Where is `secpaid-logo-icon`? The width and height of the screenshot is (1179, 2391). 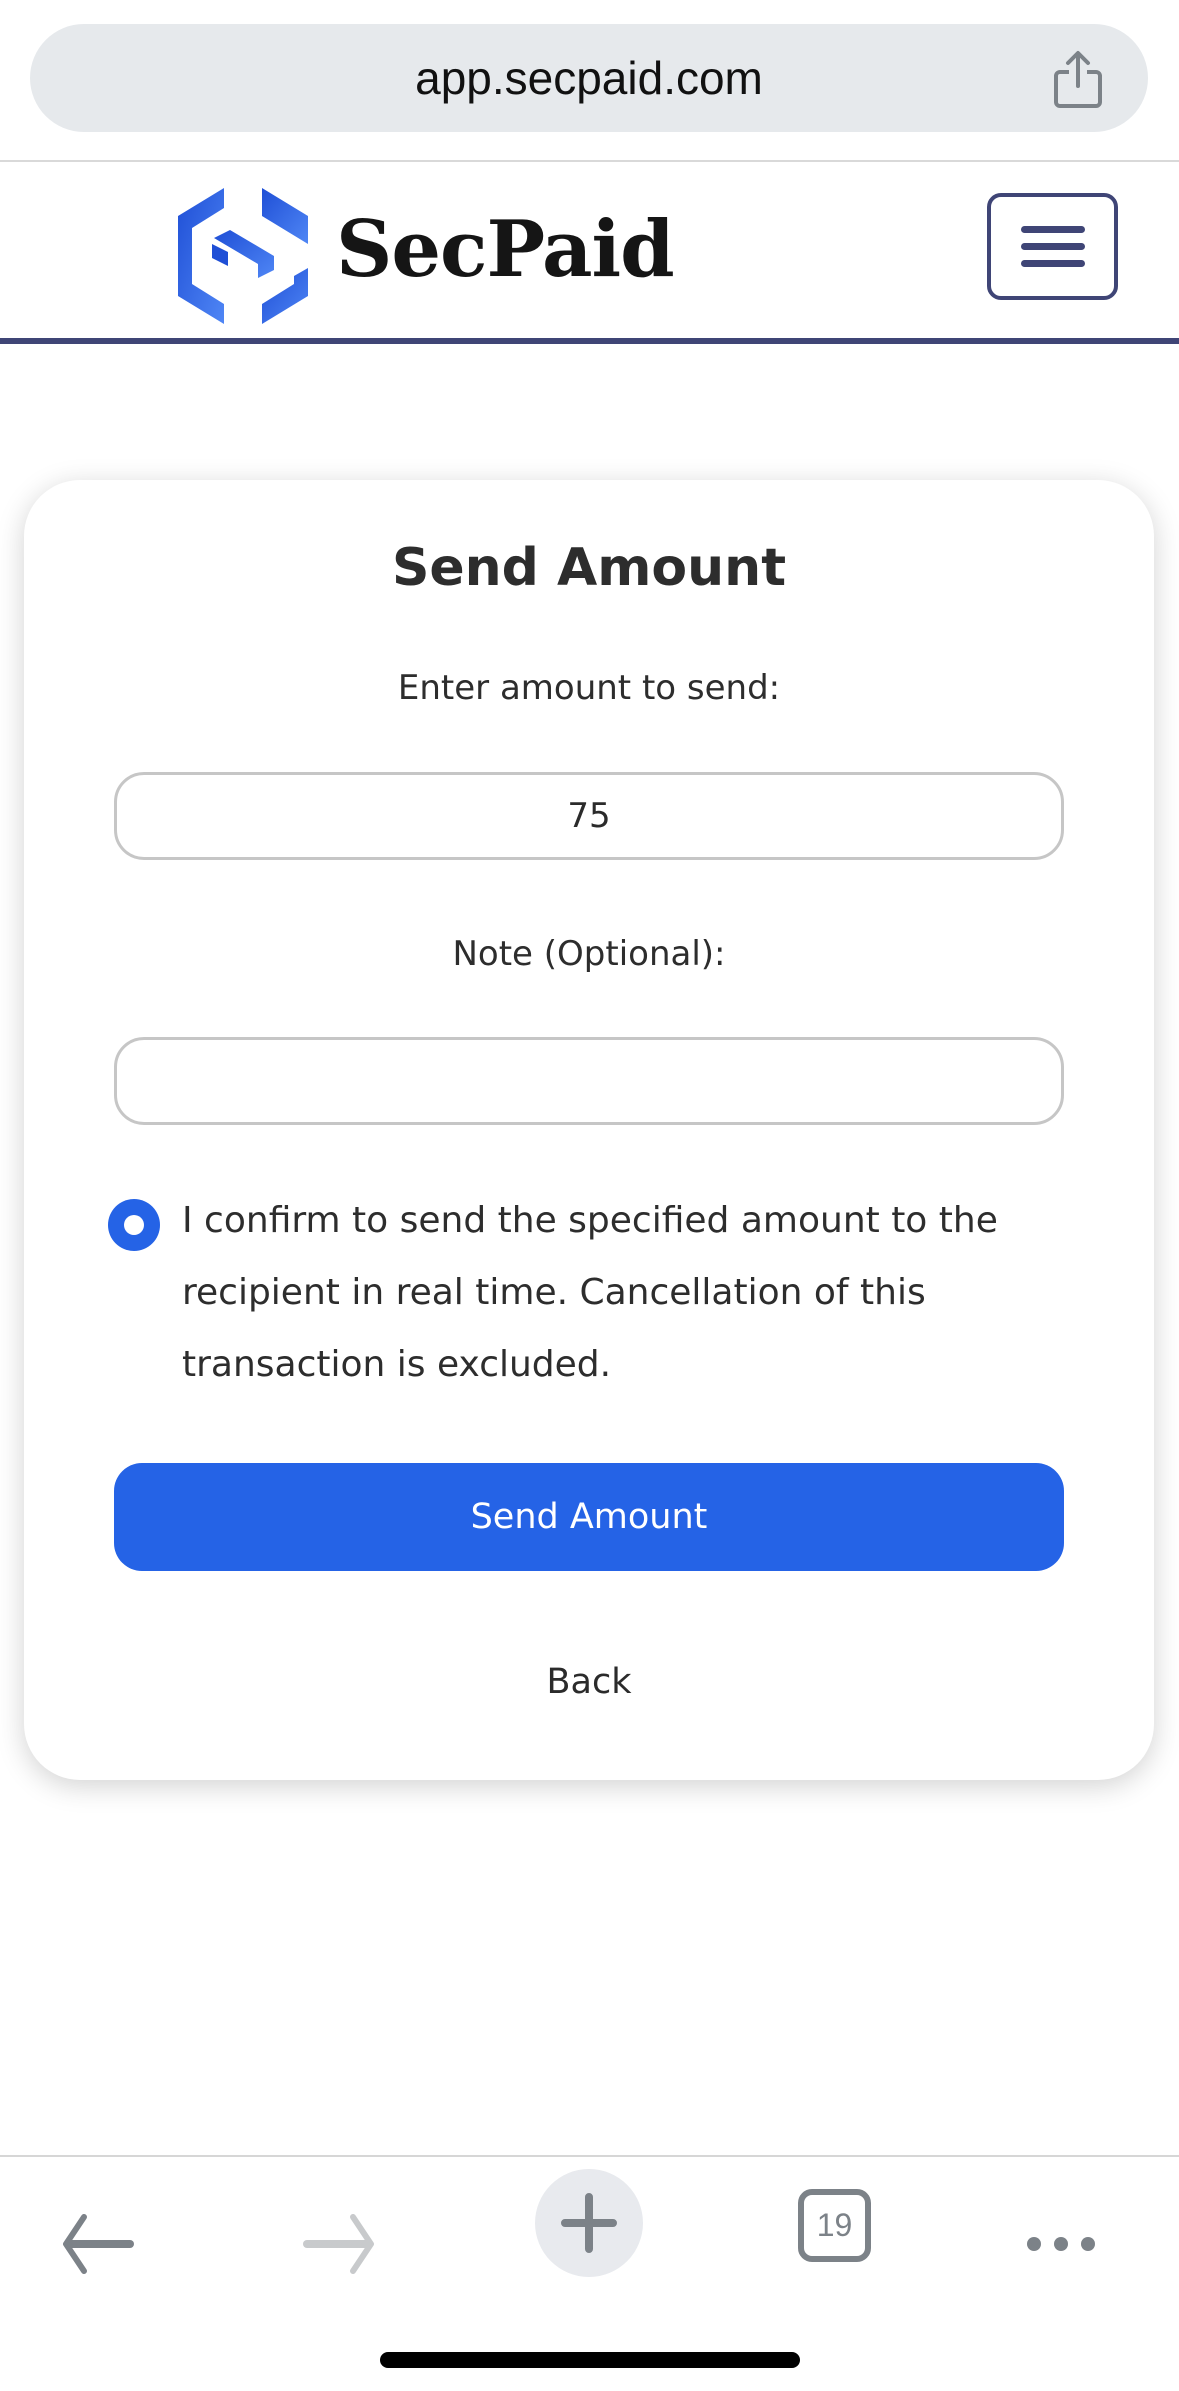 secpaid-logo-icon is located at coordinates (243, 256).